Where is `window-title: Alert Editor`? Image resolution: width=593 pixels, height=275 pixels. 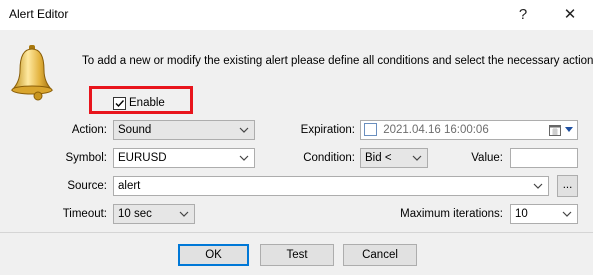 window-title: Alert Editor is located at coordinates (39, 14).